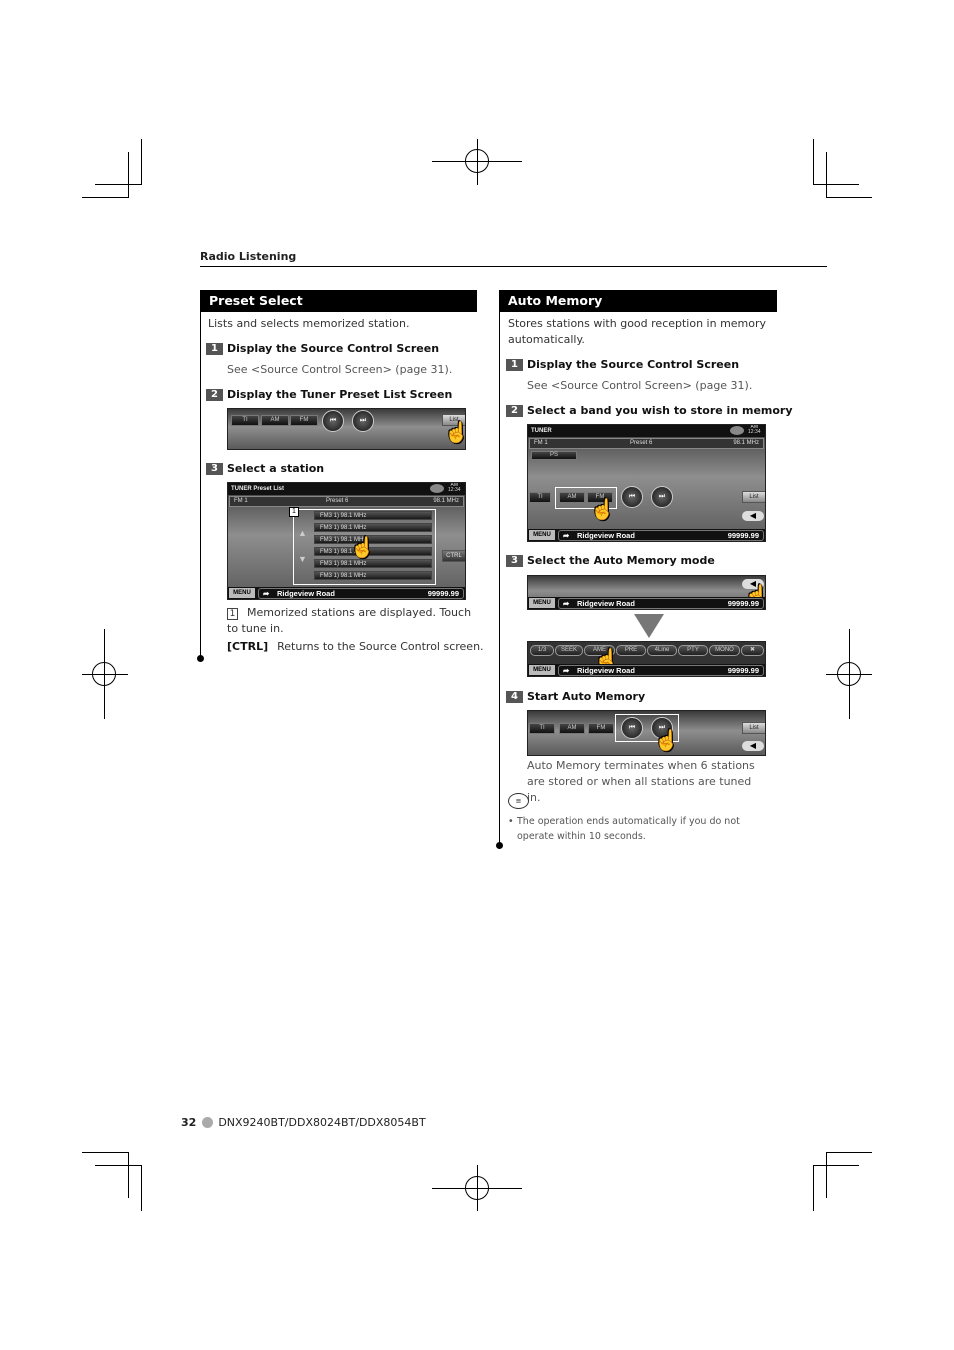  What do you see at coordinates (322, 1122) in the screenshot?
I see `model-names: DNX9240BT/DDX8024BT/DDX8054BT` at bounding box center [322, 1122].